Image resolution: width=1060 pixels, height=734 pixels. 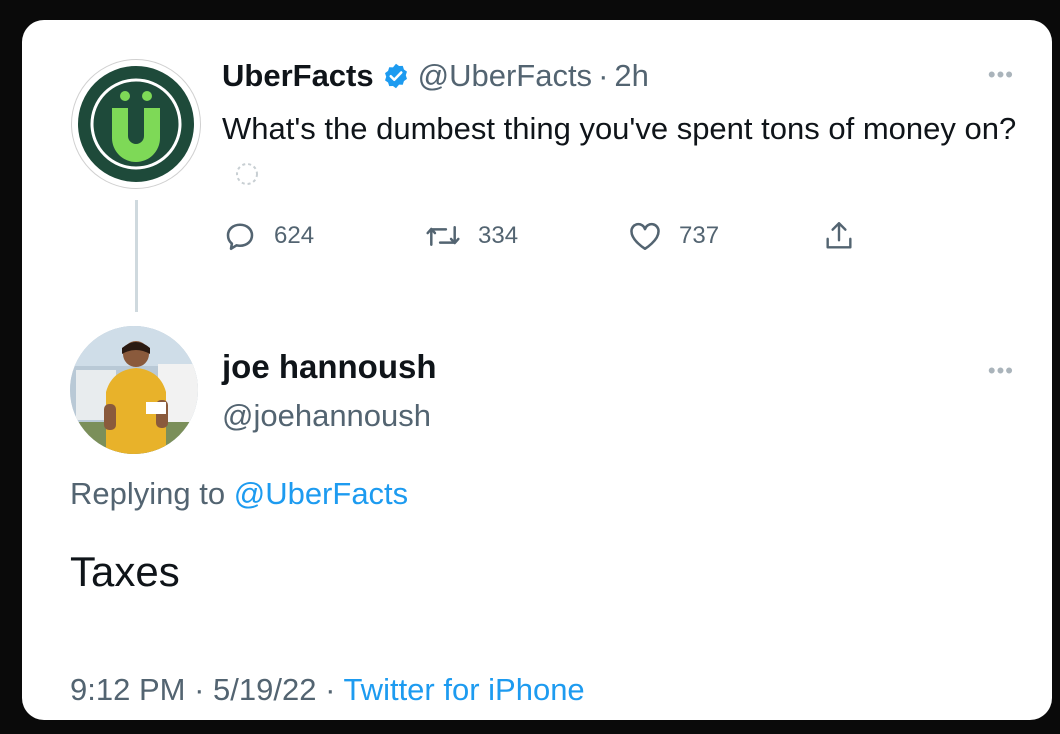 I want to click on joe-avatar, so click(x=134, y=390).